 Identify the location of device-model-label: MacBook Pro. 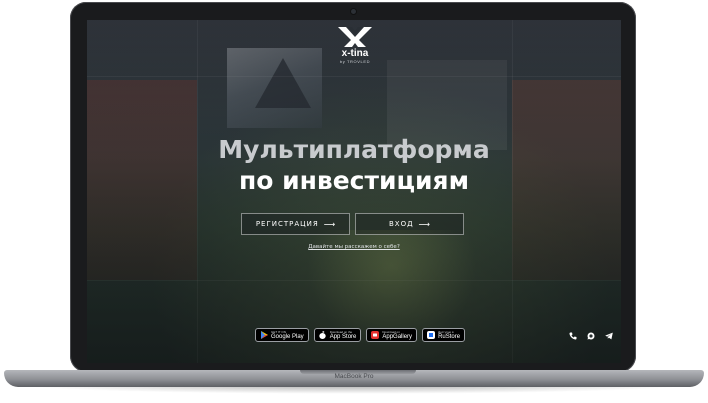
(354, 376).